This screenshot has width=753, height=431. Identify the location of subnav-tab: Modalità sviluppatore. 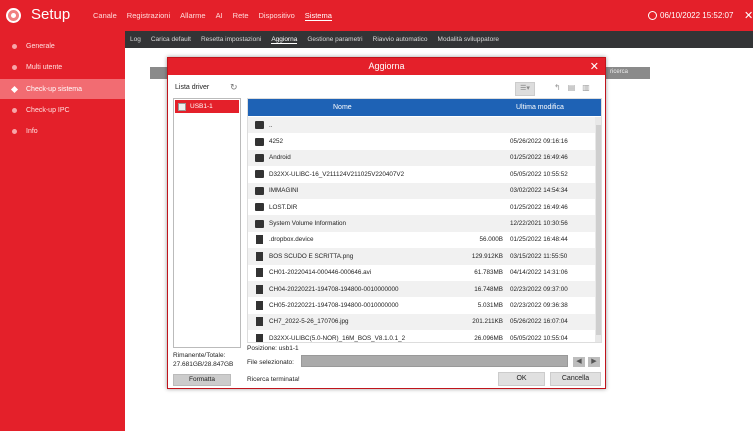
(468, 39).